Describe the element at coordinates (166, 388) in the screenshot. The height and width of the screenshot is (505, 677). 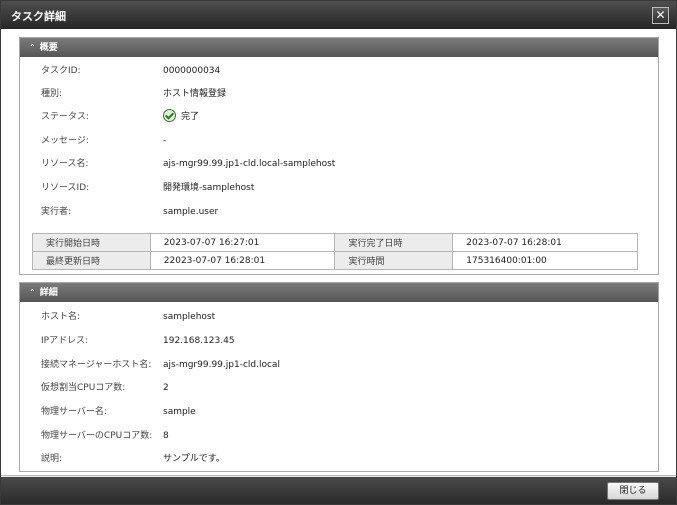
I see `virtual-cpu-value: 2` at that location.